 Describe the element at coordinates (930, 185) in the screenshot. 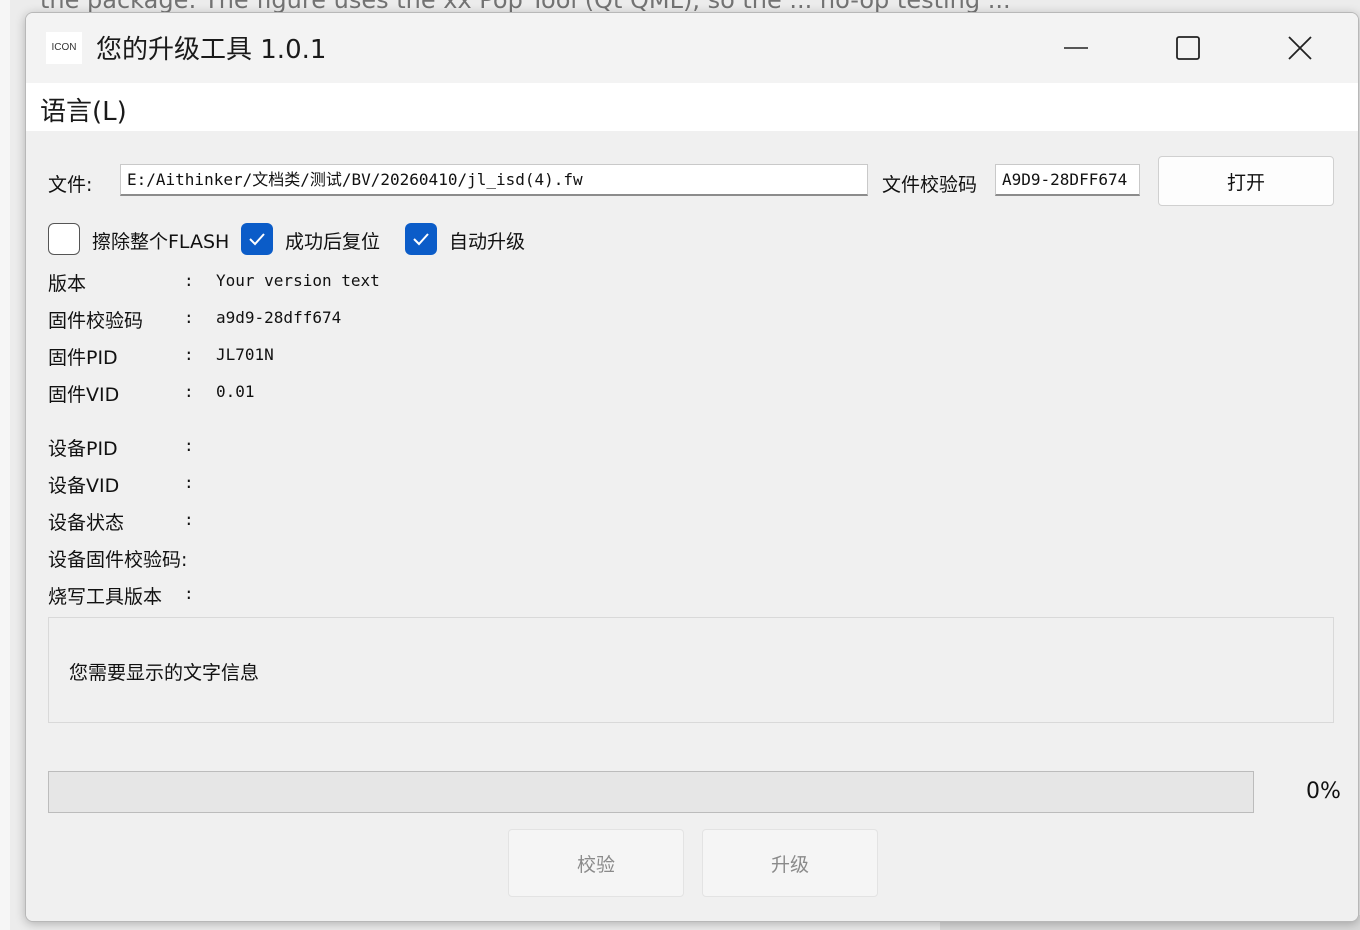

I see `file-checksum-label: 文件校验码` at that location.